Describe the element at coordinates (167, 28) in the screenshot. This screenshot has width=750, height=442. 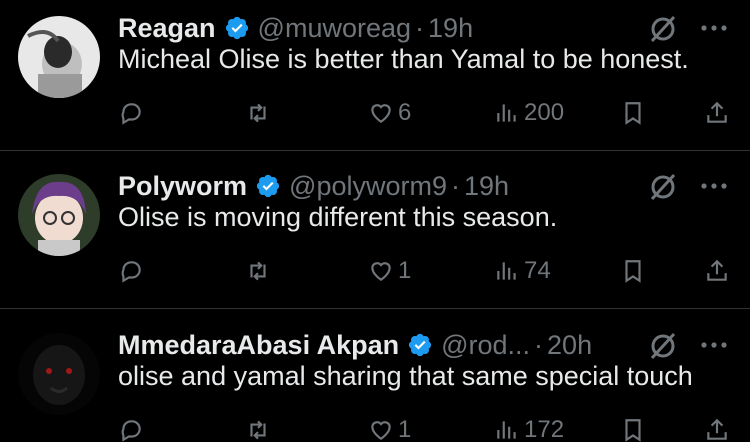
I see `display-name: Reagan` at that location.